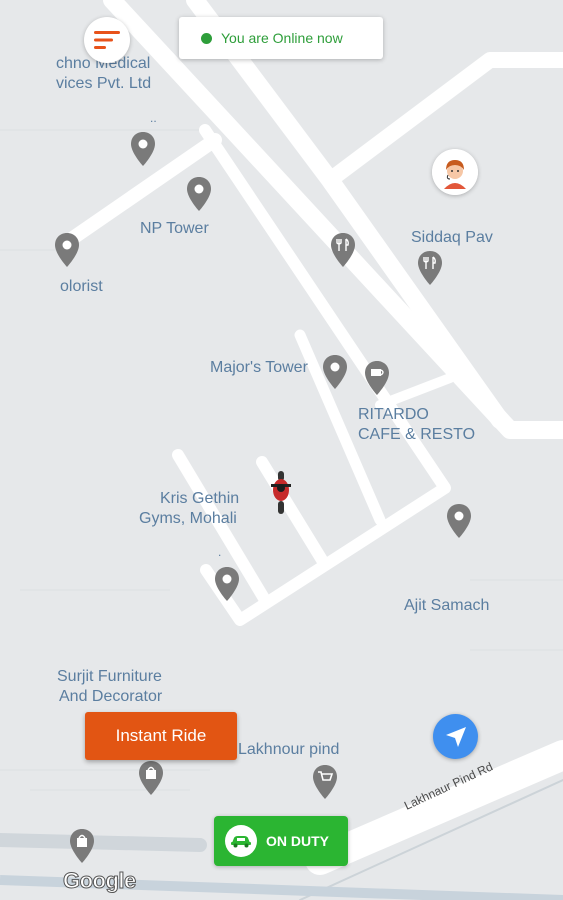  I want to click on poi-label-np-tower: NP Tower, so click(174, 228).